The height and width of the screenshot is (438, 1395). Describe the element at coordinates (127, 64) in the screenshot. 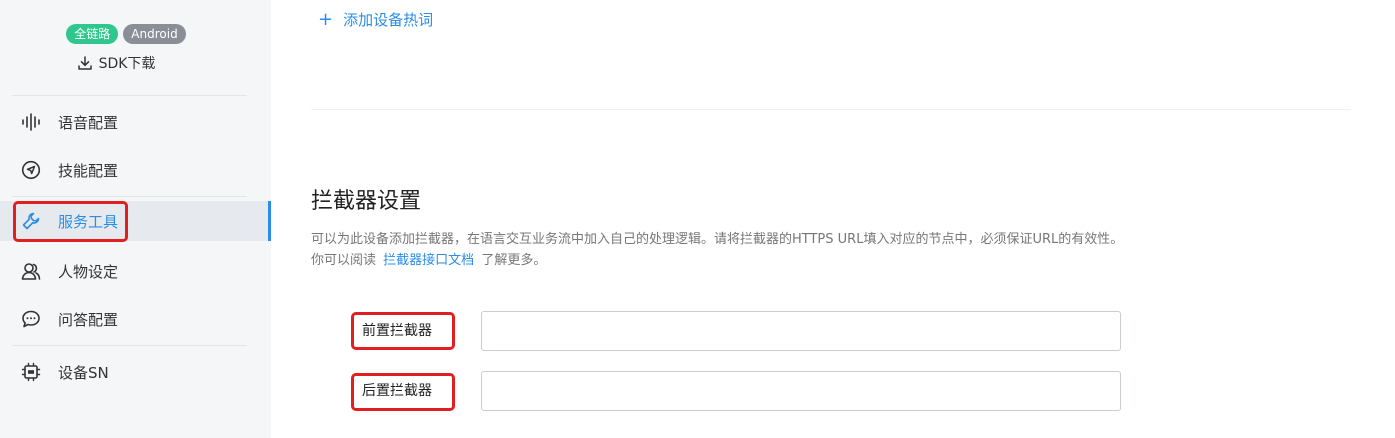

I see `sdk-download-label: SDK下载` at that location.